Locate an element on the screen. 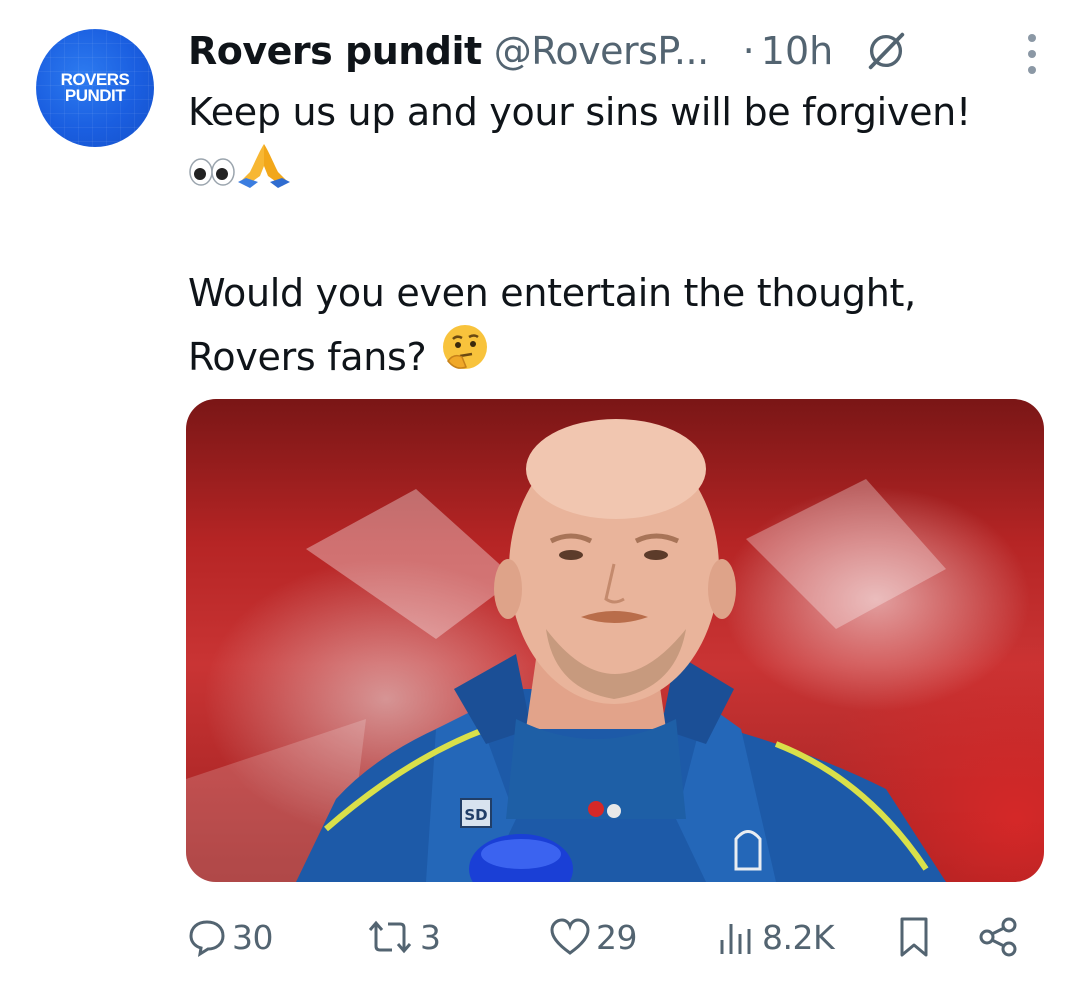 The width and height of the screenshot is (1080, 995). reply-count: 30 is located at coordinates (253, 937).